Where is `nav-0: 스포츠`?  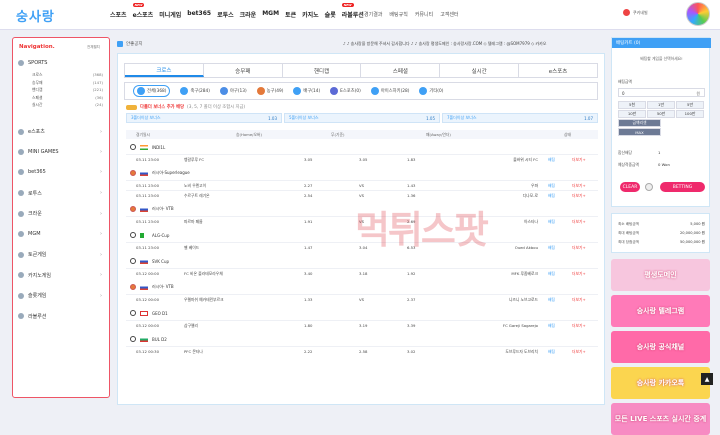
nav-0: 스포츠 is located at coordinates (118, 14).